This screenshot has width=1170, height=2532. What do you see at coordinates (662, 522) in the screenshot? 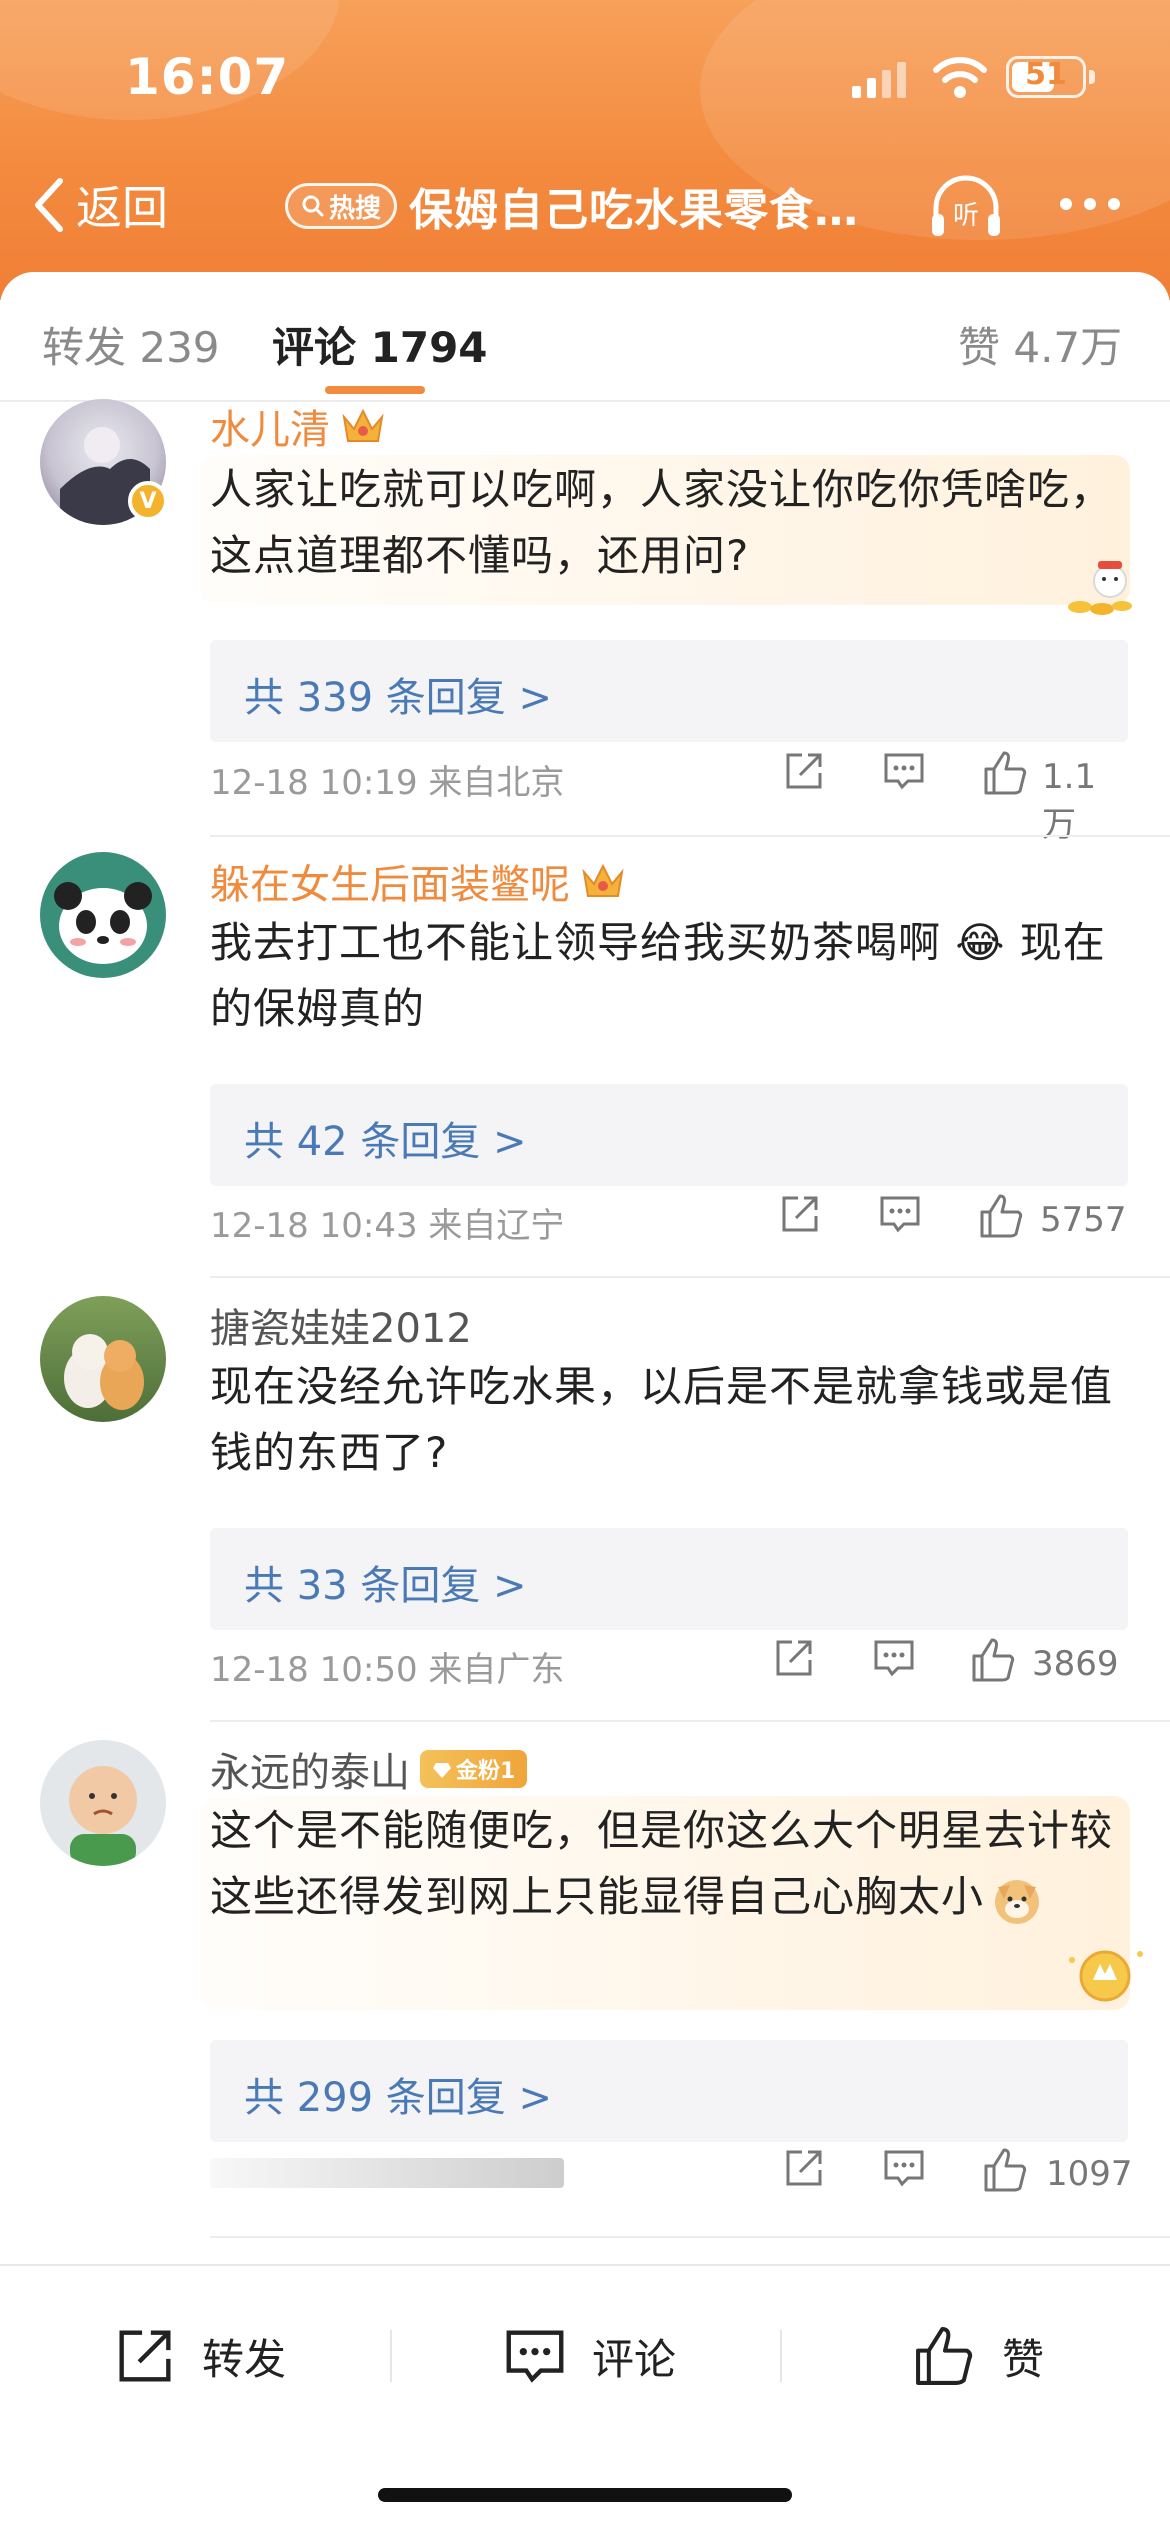
I see `comment-text: 人家让吃就可以吃啊，人家没让你吃你凭啥吃，这点道理都不懂吗，还用问?` at bounding box center [662, 522].